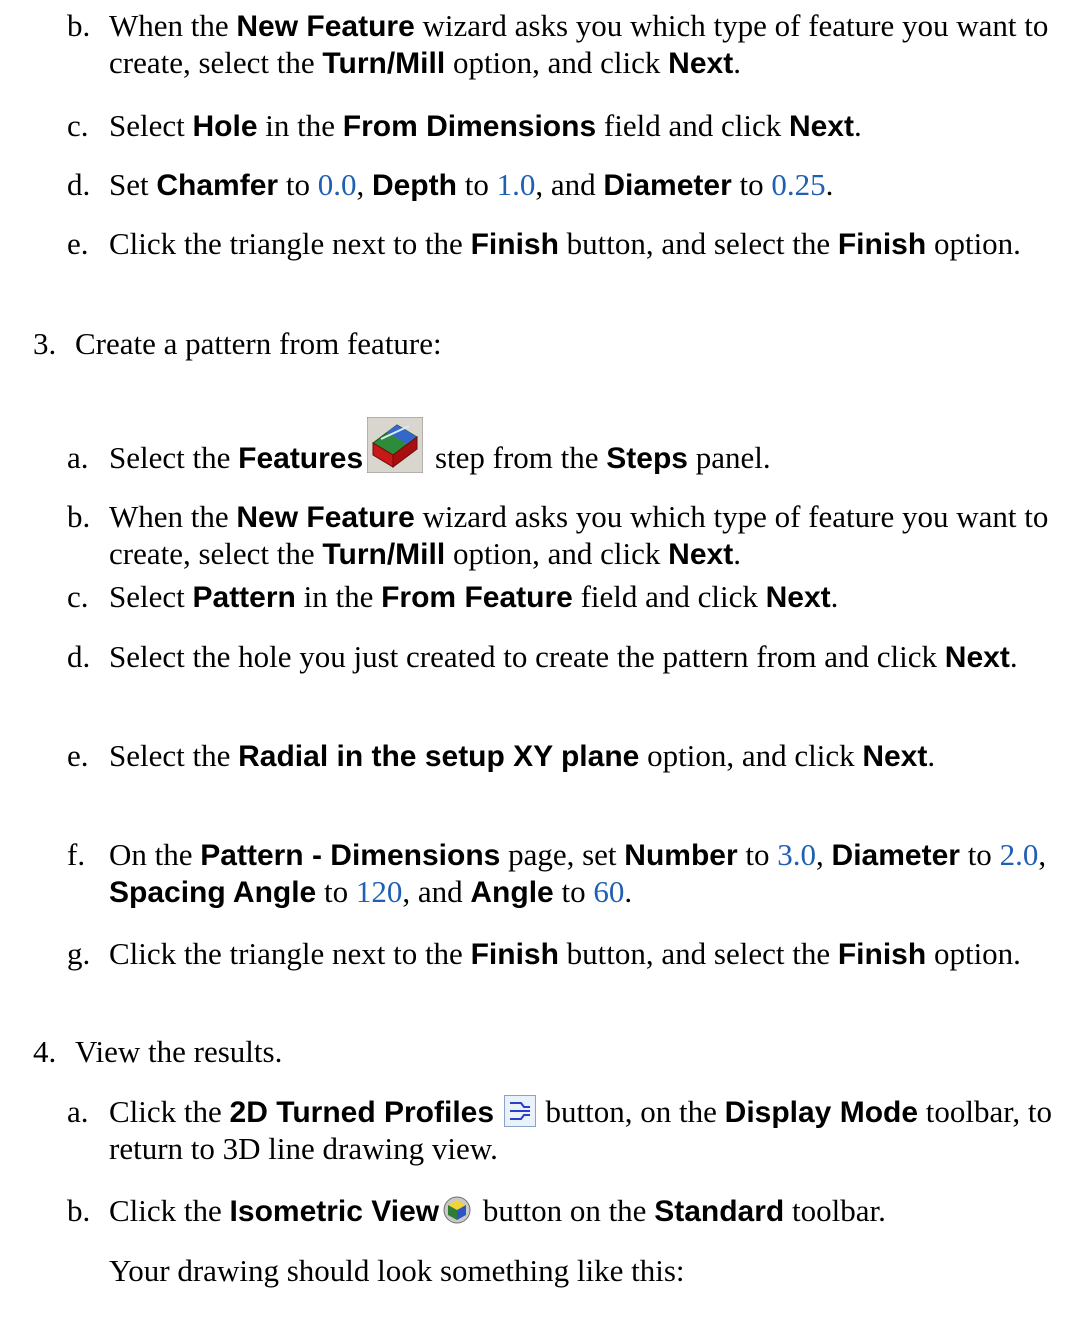 The height and width of the screenshot is (1319, 1077). What do you see at coordinates (414, 185) in the screenshot?
I see `bold-term: Depth` at bounding box center [414, 185].